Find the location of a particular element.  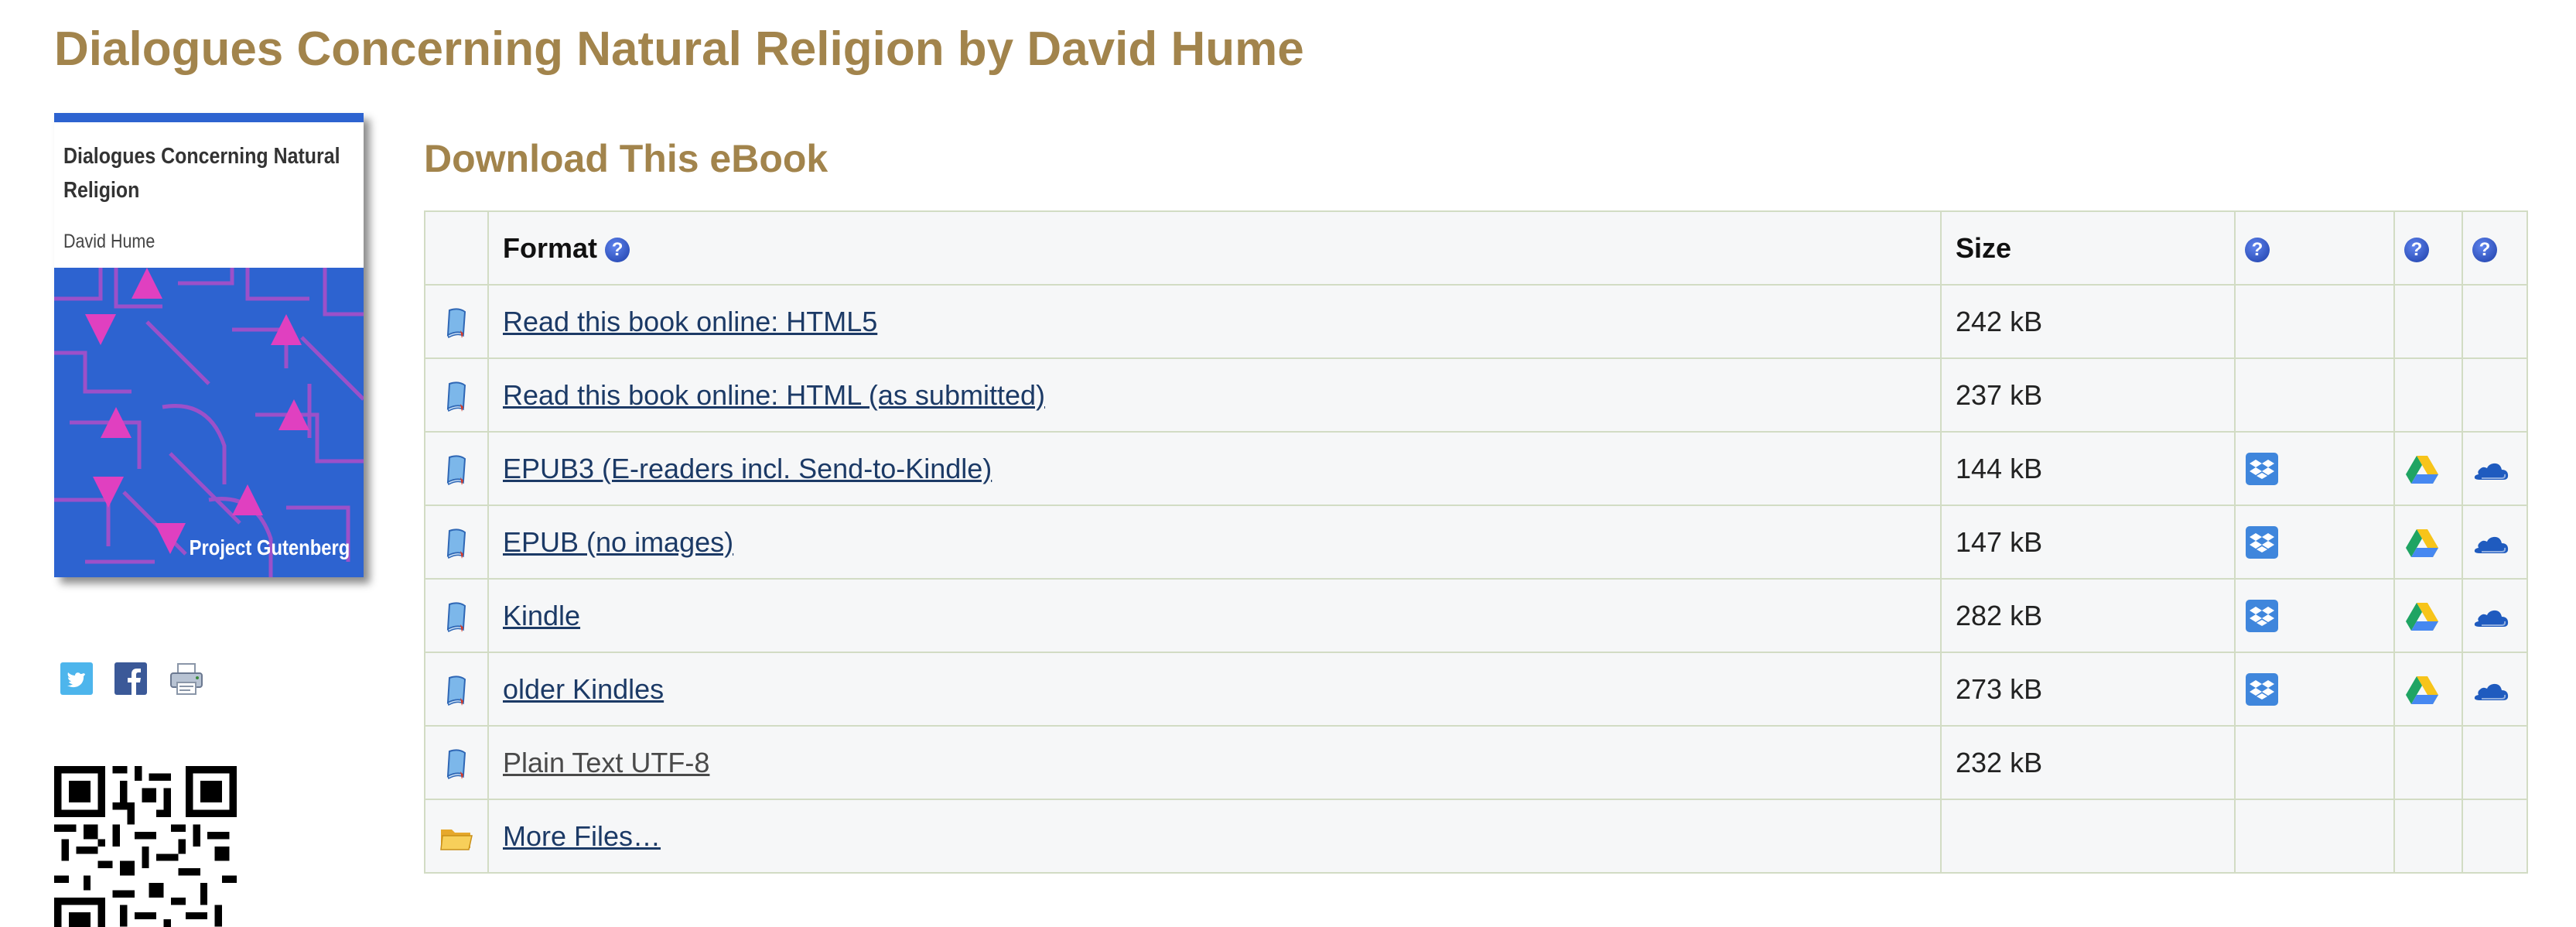

table-row: EPUB (no images) 147 kB is located at coordinates (1476, 542).